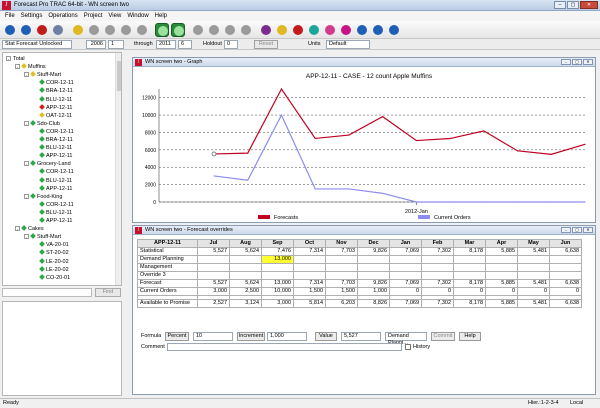 The width and height of the screenshot is (600, 408). What do you see at coordinates (47, 292) in the screenshot?
I see `find-input` at bounding box center [47, 292].